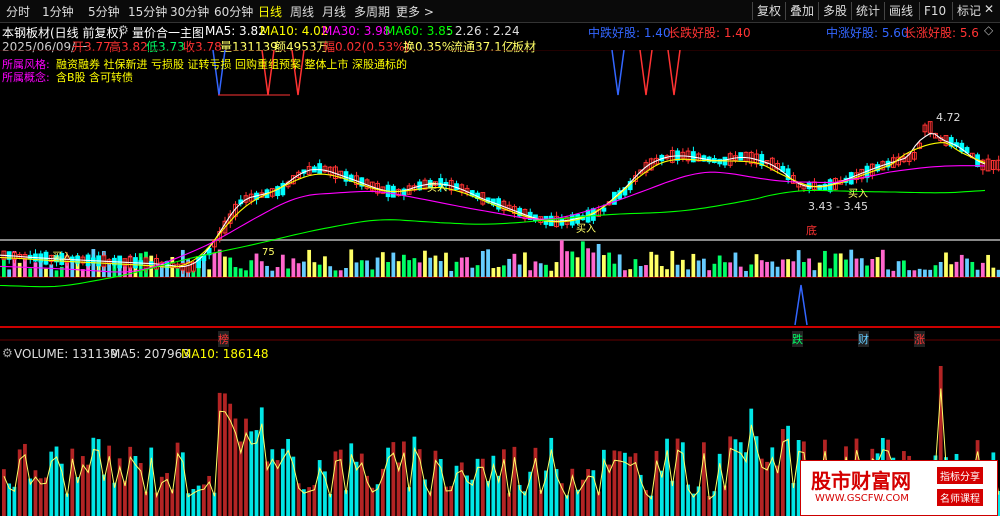 The height and width of the screenshot is (516, 1000). Describe the element at coordinates (863, 339) in the screenshot. I see `event-marker-finance: 财` at that location.